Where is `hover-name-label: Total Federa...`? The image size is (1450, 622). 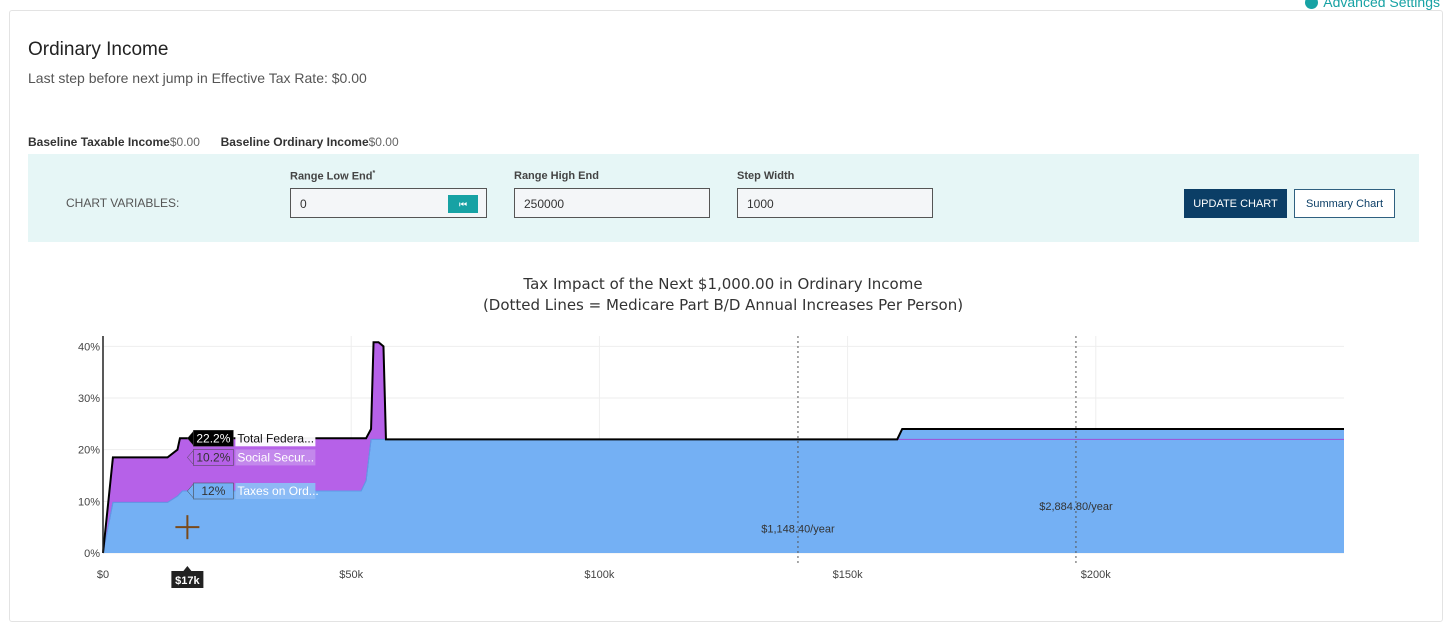
hover-name-label: Total Federa... is located at coordinates (275, 438).